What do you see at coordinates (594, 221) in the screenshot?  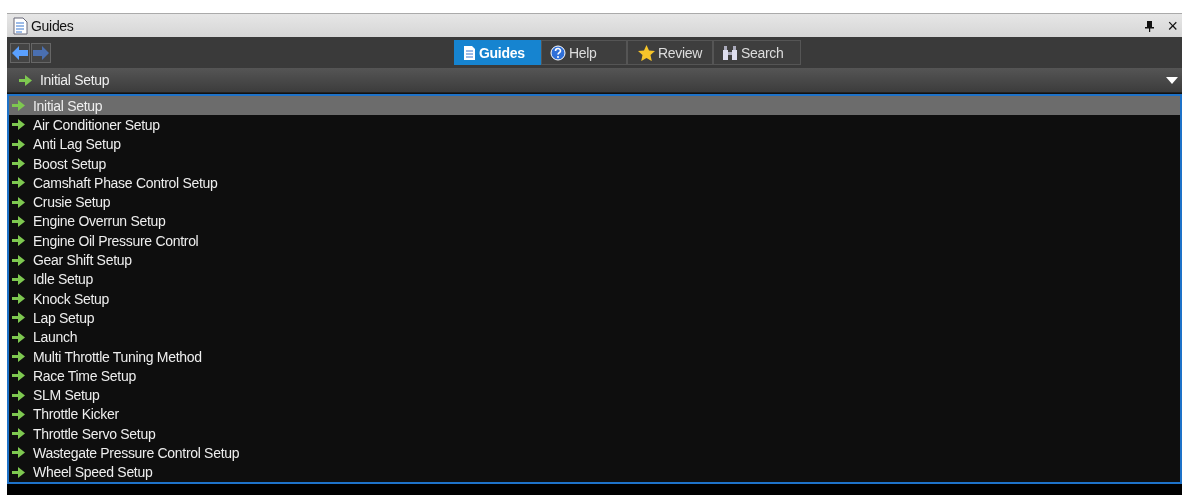 I see `guide-item: Engine Overrun Setup` at bounding box center [594, 221].